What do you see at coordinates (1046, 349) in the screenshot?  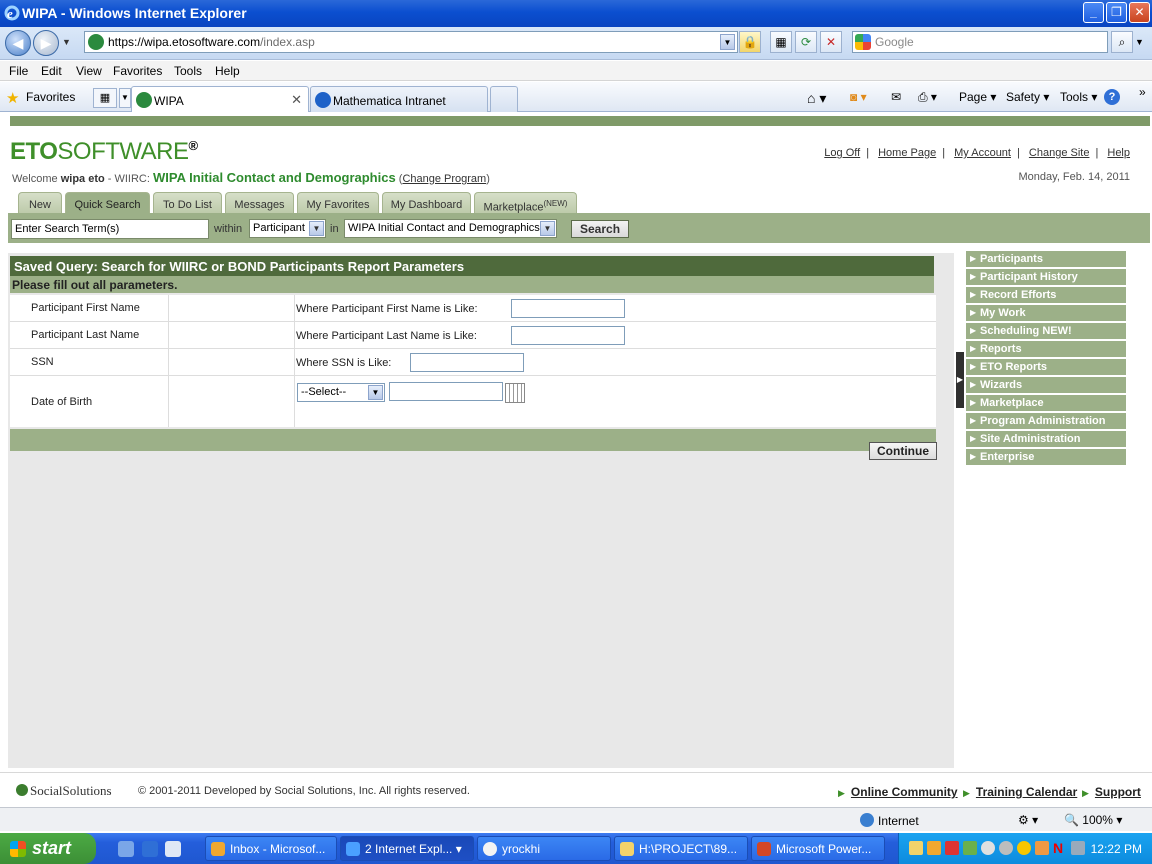 I see `nav-reports: ▶ Reports` at bounding box center [1046, 349].